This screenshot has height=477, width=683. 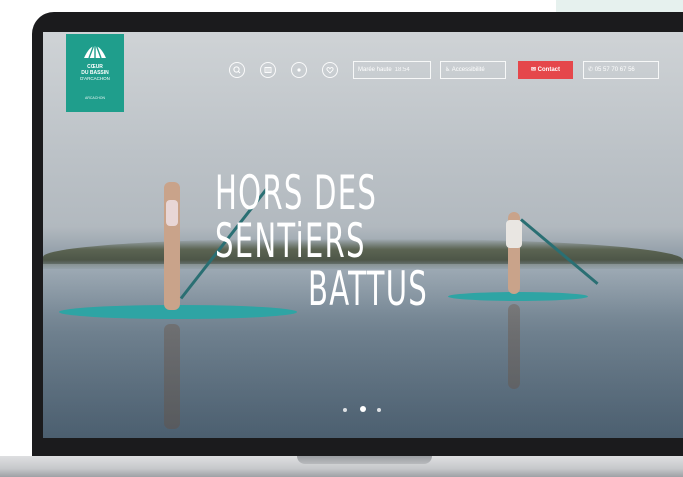 I want to click on phone-icon: ✆, so click(x=591, y=70).